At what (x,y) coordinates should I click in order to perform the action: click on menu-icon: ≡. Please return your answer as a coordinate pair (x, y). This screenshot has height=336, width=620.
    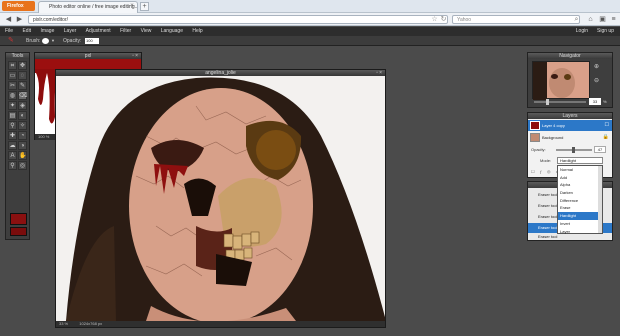
    Looking at the image, I should click on (613, 19).